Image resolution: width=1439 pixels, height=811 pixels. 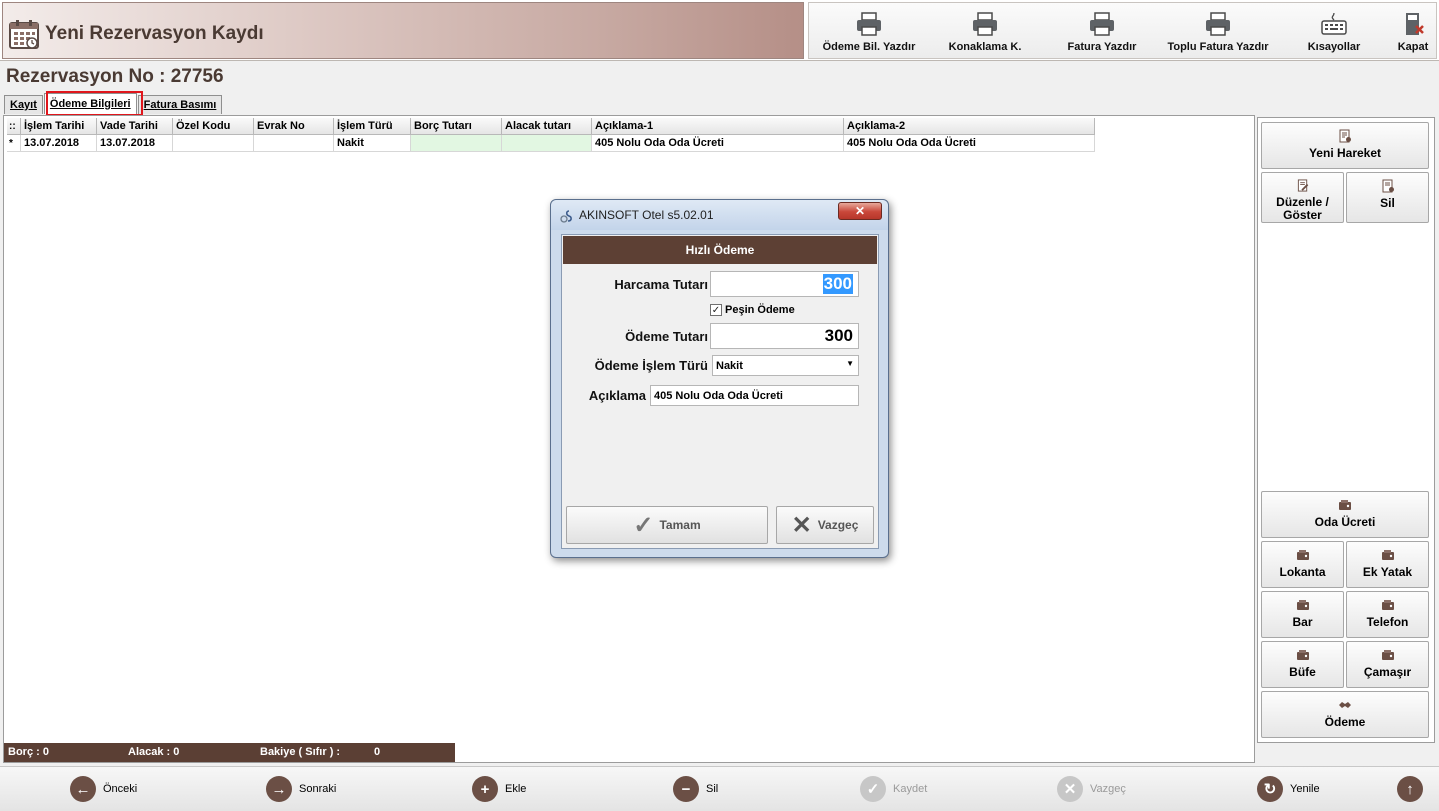 I want to click on tab-fatura-basimi: Fatura Basımı, so click(x=180, y=104).